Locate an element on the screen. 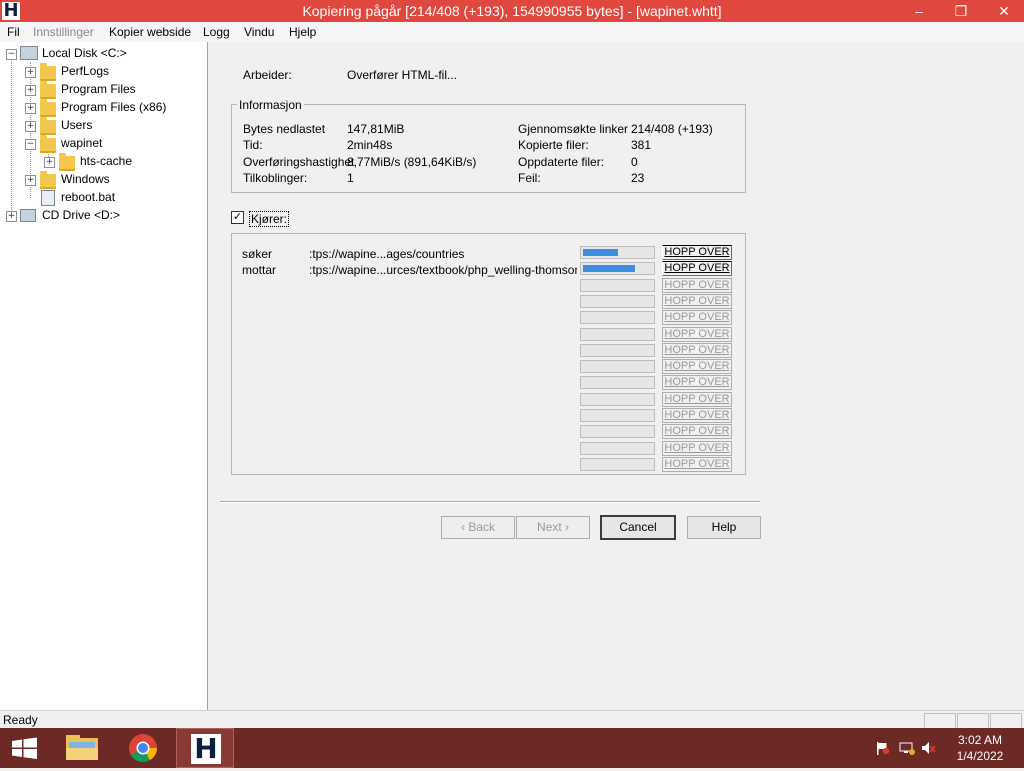  chrome-taskbar-button is located at coordinates (143, 748).